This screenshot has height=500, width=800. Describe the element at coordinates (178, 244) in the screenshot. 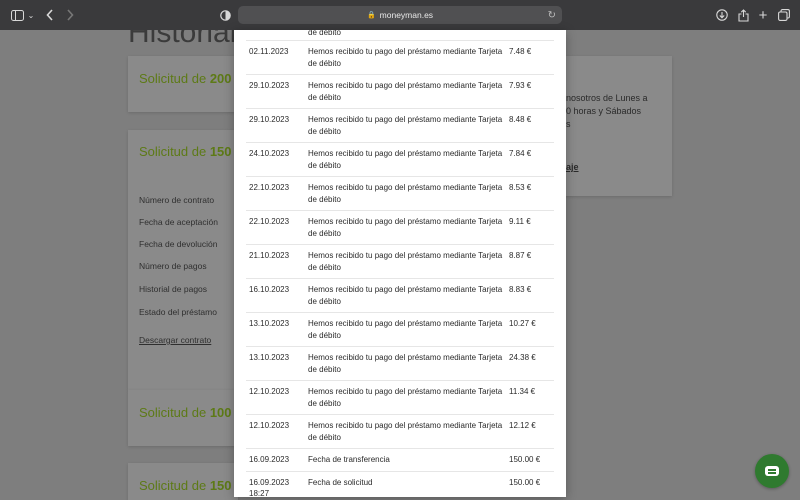

I see `field-return-date: Fecha de devolución` at that location.